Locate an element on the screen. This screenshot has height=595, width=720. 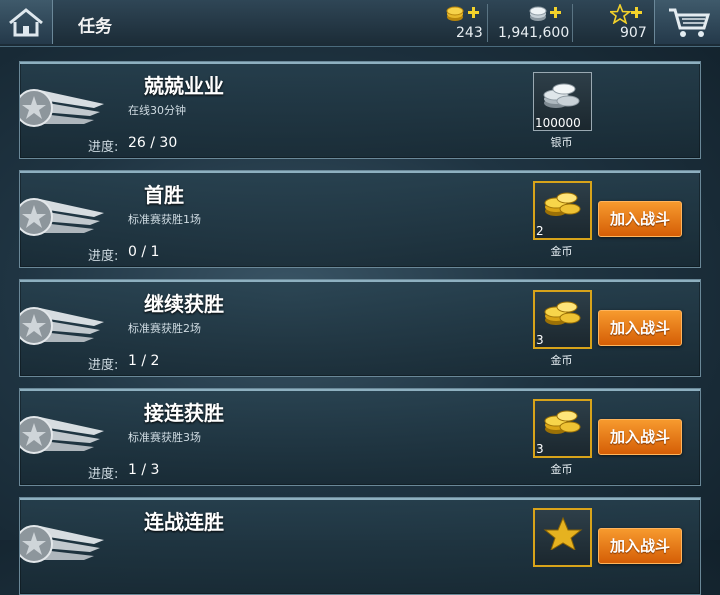
reward-box: 2 is located at coordinates (562, 210).